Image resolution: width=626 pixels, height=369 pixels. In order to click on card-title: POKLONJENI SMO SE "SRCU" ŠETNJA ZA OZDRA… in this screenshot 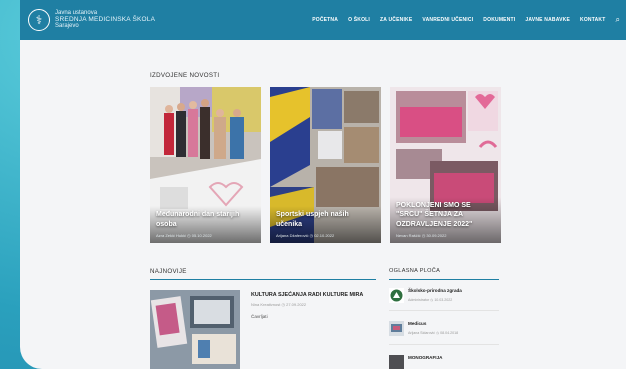, I will do `click(445, 215)`.